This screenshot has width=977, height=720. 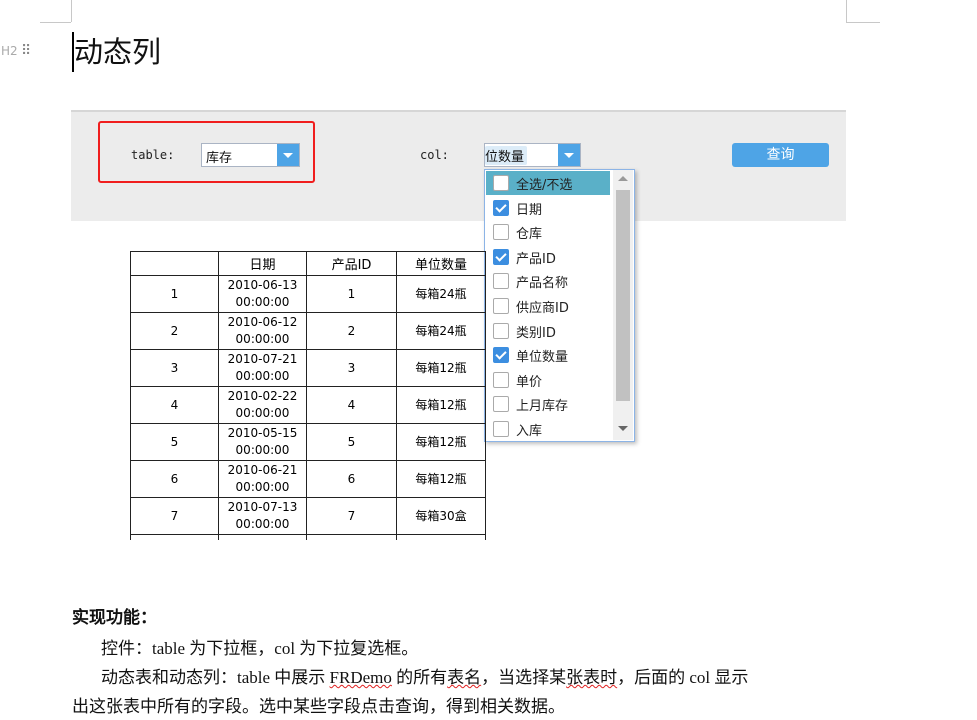 What do you see at coordinates (215, 677) in the screenshot?
I see `text: 动态表和动态列：table 中展示` at bounding box center [215, 677].